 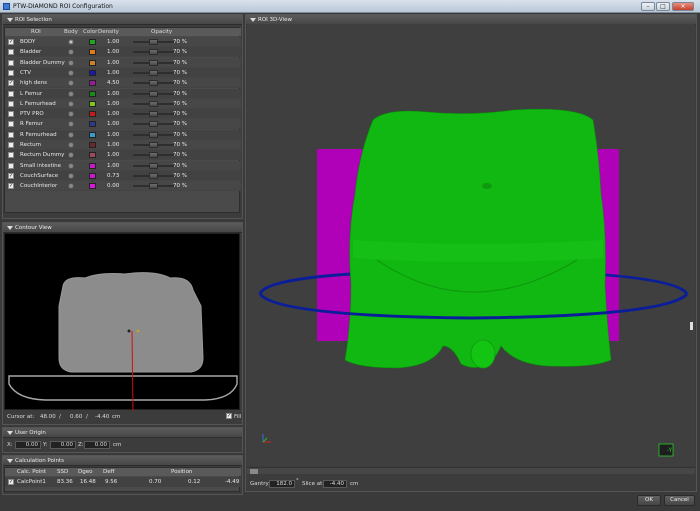 What do you see at coordinates (122, 228) in the screenshot?
I see `contour-view-header: Contour View` at bounding box center [122, 228].